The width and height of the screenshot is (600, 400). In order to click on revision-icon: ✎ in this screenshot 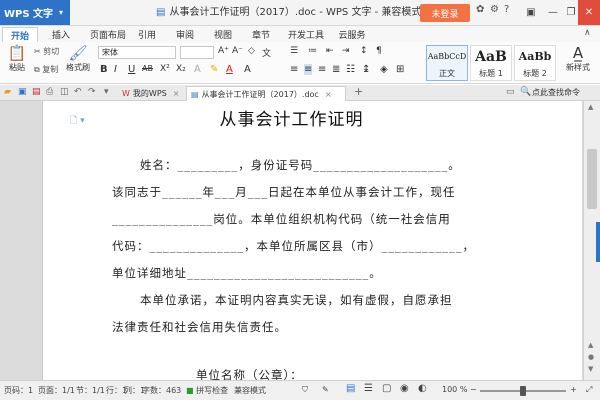, I will do `click(325, 389)`.